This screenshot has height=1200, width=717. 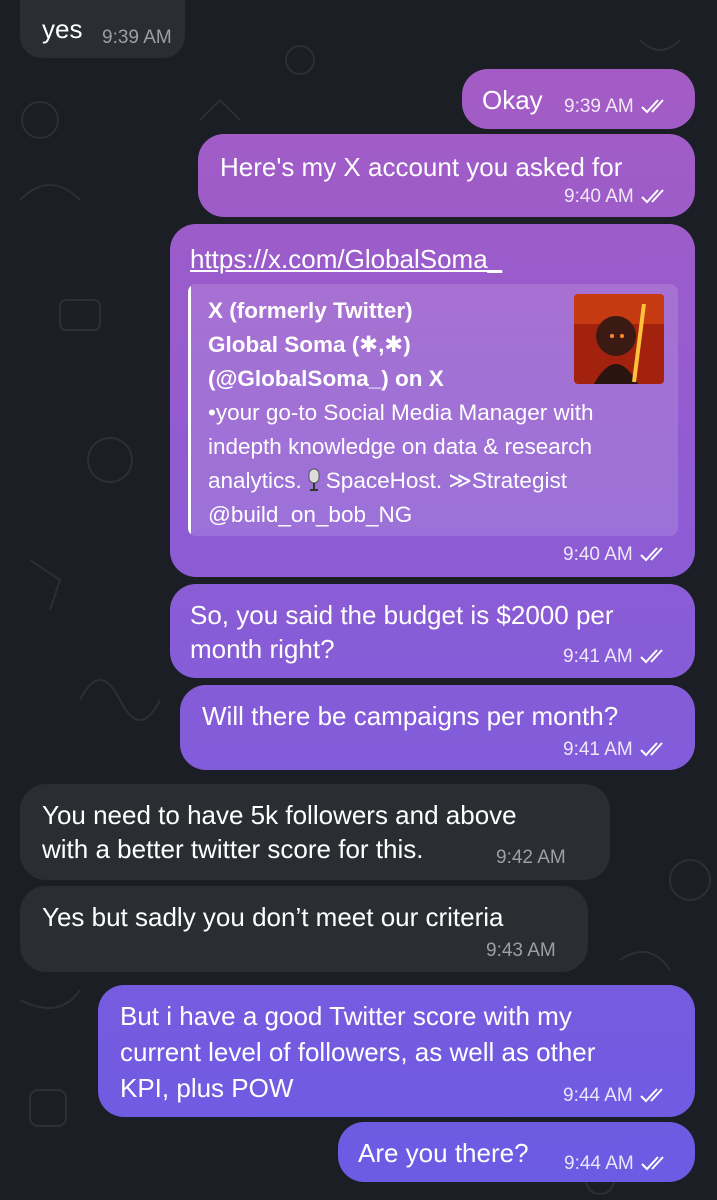 I want to click on preview-title: Global Soma (✱,✱), so click(x=309, y=344).